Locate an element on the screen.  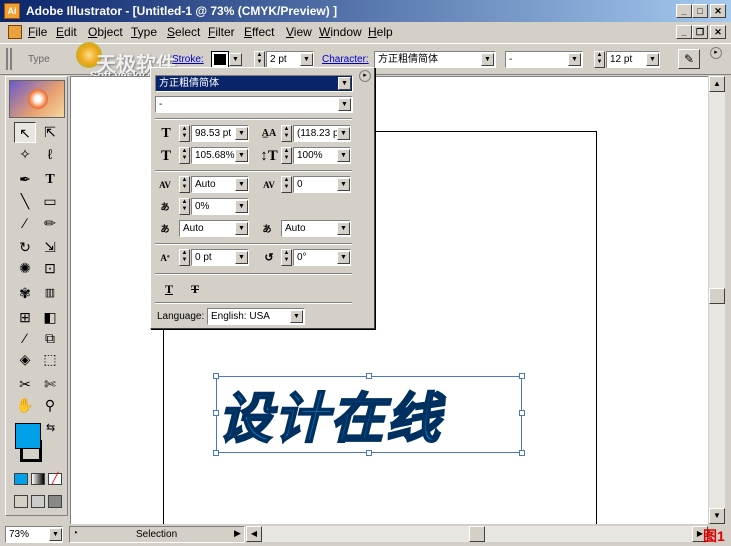
stroke-spinner-icon: ▲ ▼ is located at coordinates (259, 59).